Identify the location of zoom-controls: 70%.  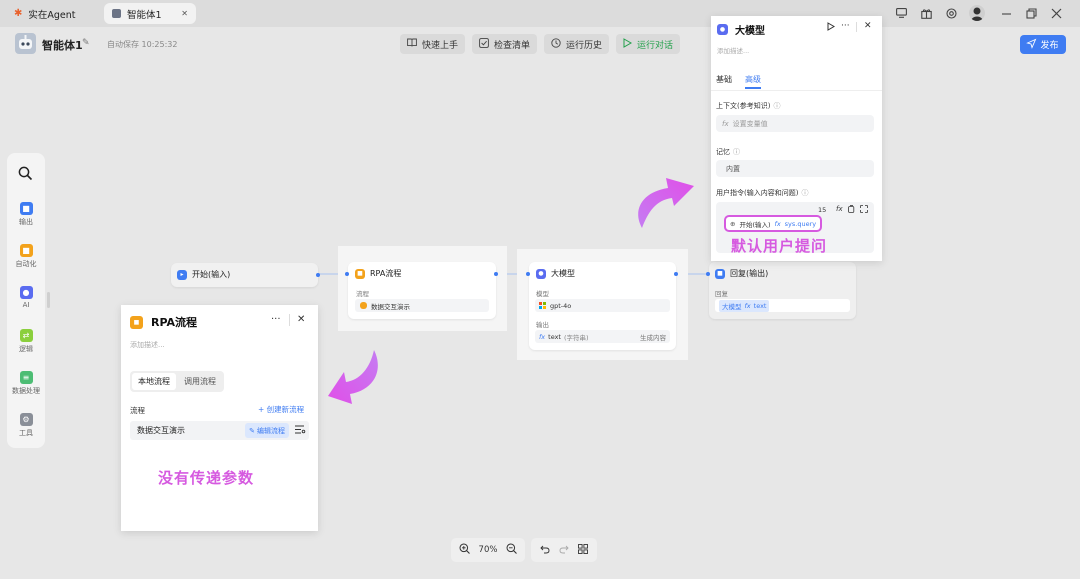
(488, 550).